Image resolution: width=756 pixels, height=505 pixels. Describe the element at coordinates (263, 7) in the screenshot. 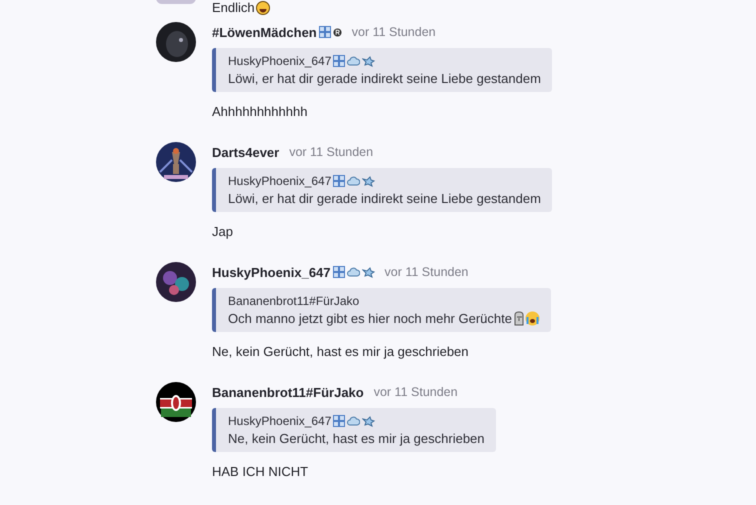

I see `laughing-emoji-icon` at that location.